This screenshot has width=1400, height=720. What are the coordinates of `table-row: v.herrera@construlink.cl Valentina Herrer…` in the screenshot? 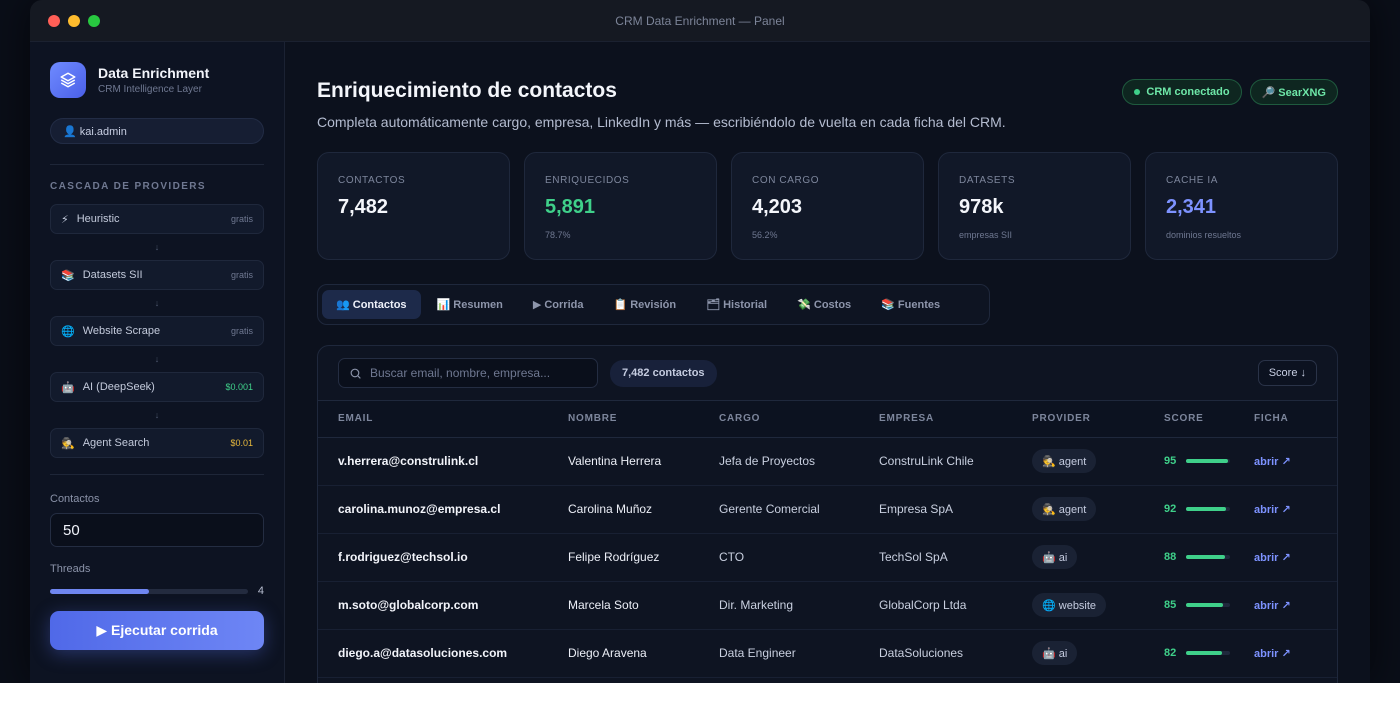 It's located at (827, 461).